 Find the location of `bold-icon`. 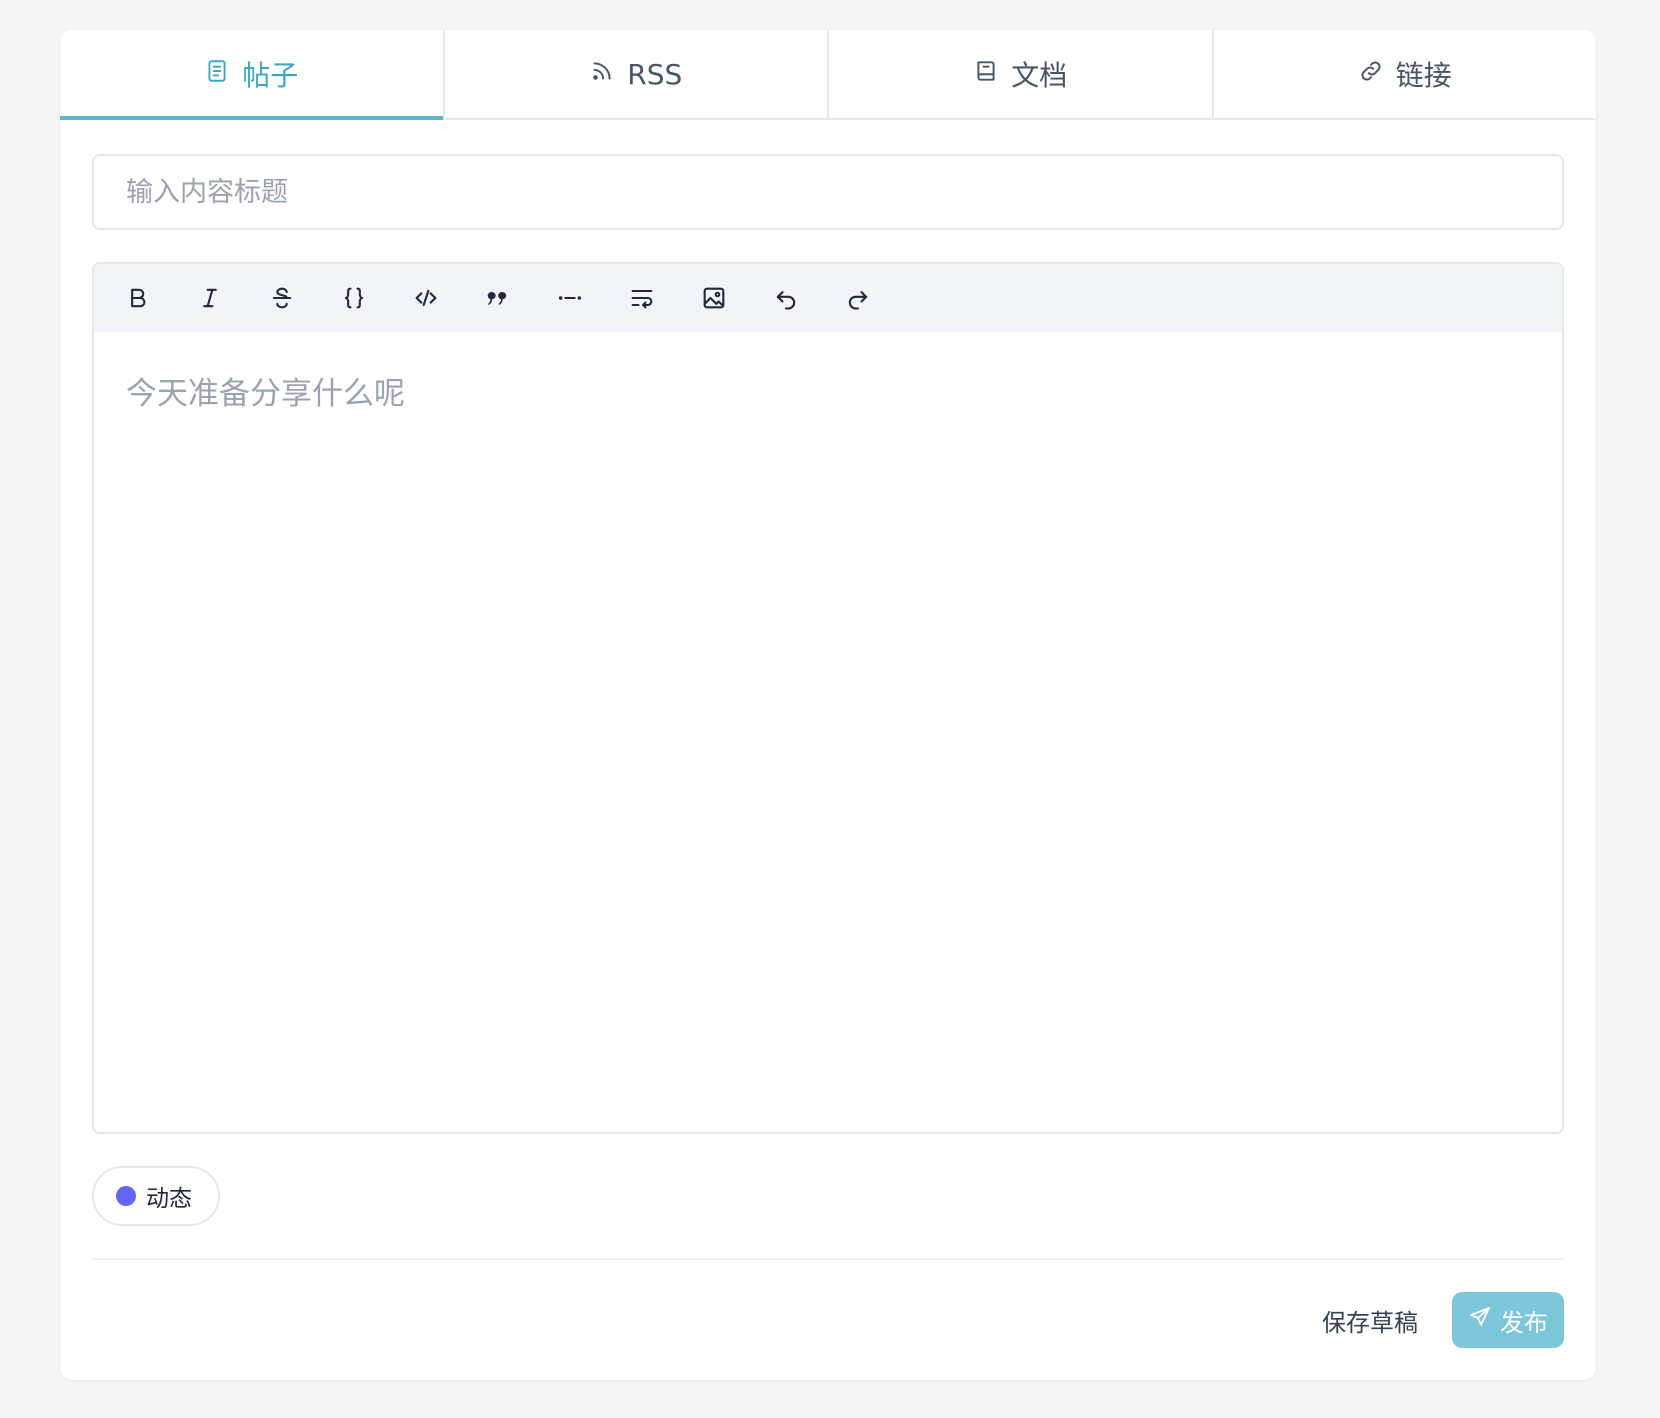

bold-icon is located at coordinates (138, 298).